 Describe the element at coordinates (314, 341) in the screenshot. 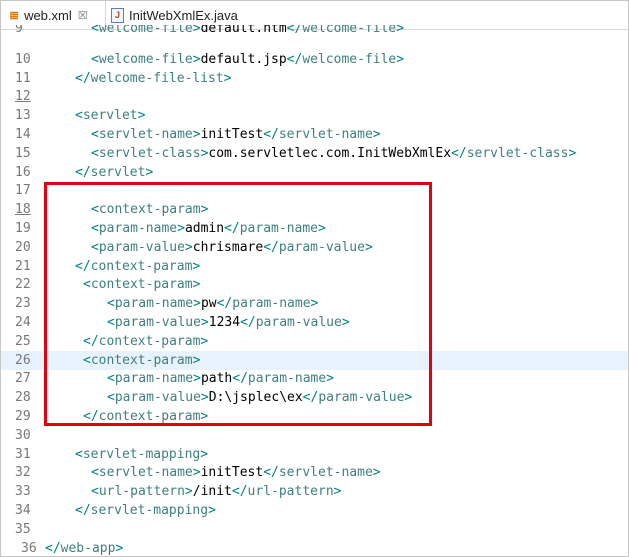

I see `code-line: 25 </context-param>` at that location.